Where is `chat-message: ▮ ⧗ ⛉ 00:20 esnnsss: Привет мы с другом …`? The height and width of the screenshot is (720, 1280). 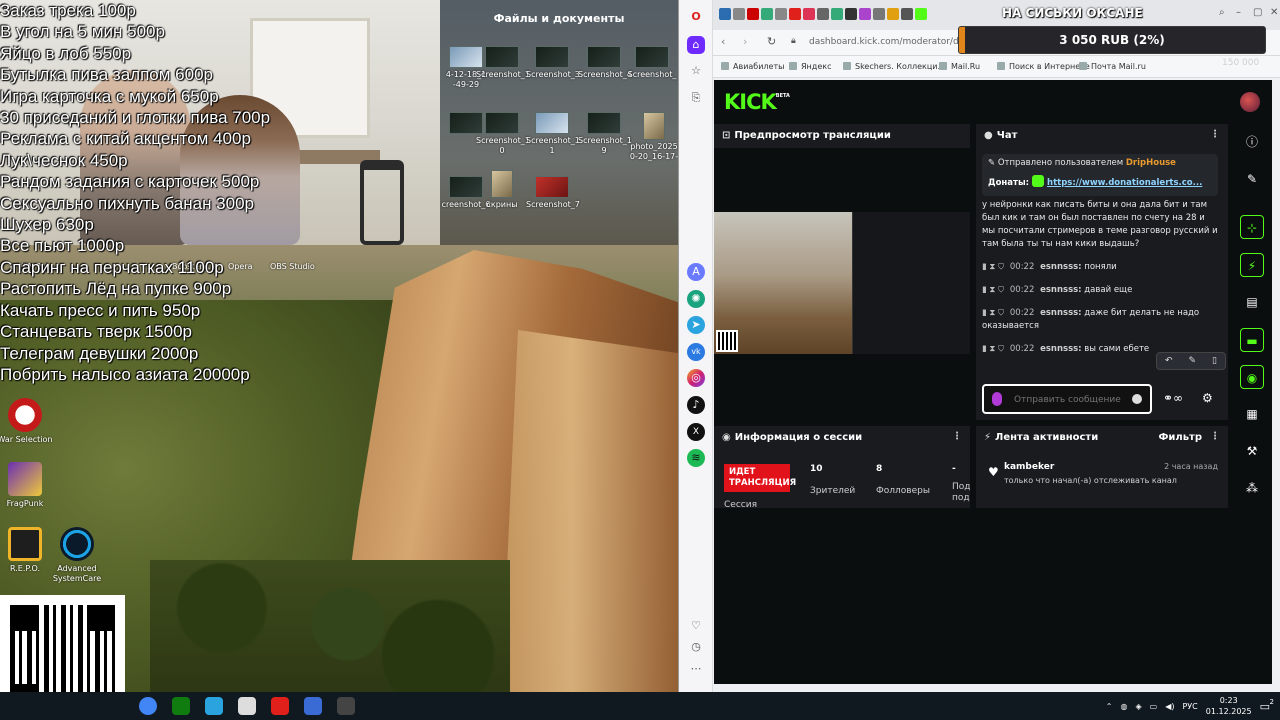
chat-message: ▮ ⧗ ⛉ 00:20 esnnsss: Привет мы с другом … is located at coordinates (1101, 224).